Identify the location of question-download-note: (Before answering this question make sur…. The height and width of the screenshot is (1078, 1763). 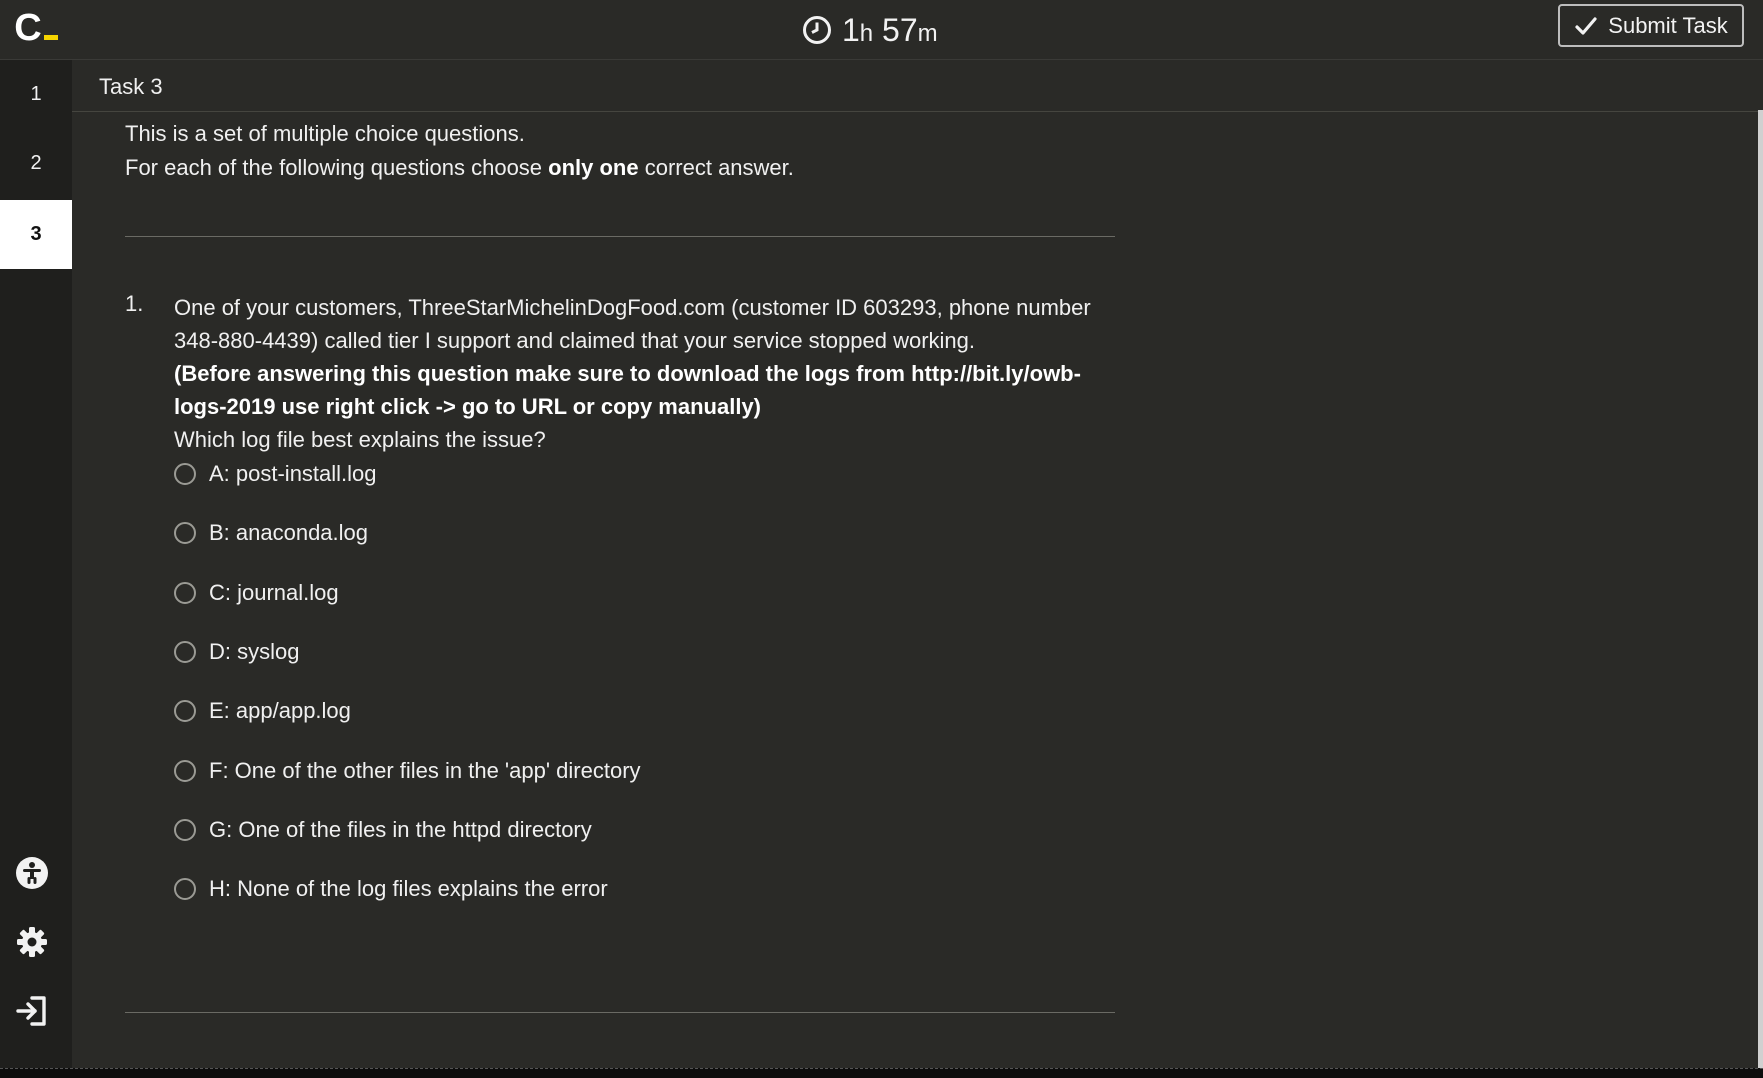
(627, 390).